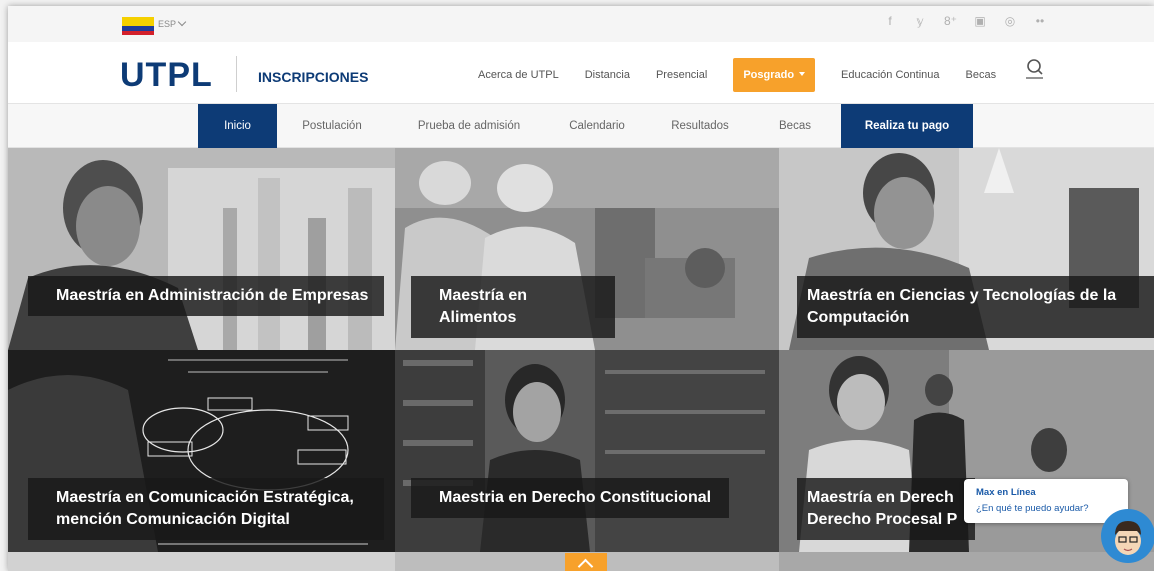 The image size is (1154, 571). What do you see at coordinates (332, 126) in the screenshot?
I see `tab-postulacion: Postulación` at bounding box center [332, 126].